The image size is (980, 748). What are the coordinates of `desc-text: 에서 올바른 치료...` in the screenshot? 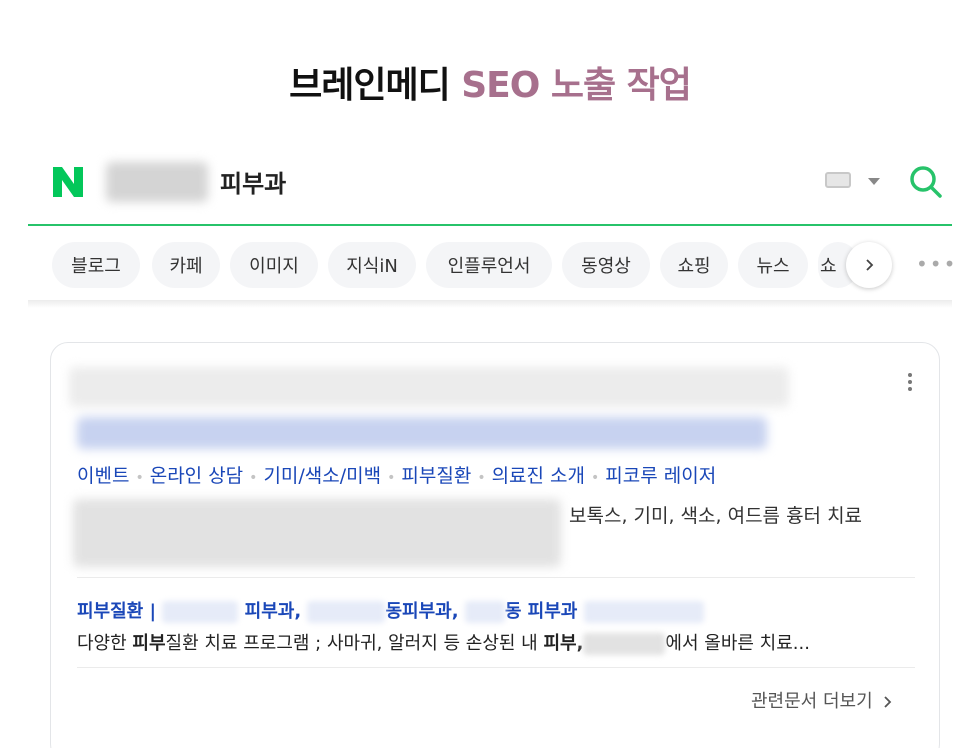 It's located at (737, 643).